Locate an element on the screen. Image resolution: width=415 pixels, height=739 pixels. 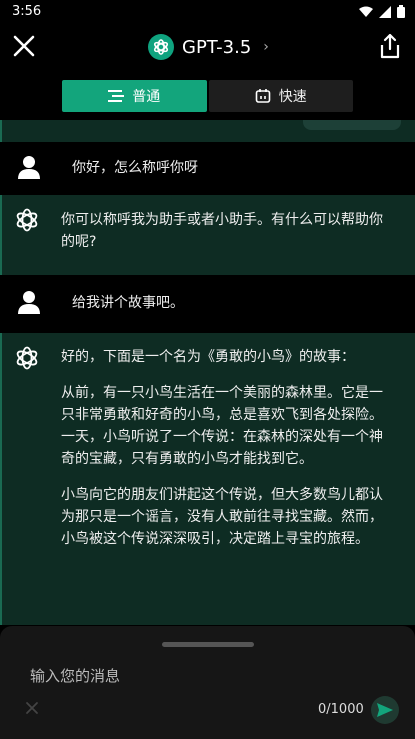
tab-normal: 普通 is located at coordinates (134, 96).